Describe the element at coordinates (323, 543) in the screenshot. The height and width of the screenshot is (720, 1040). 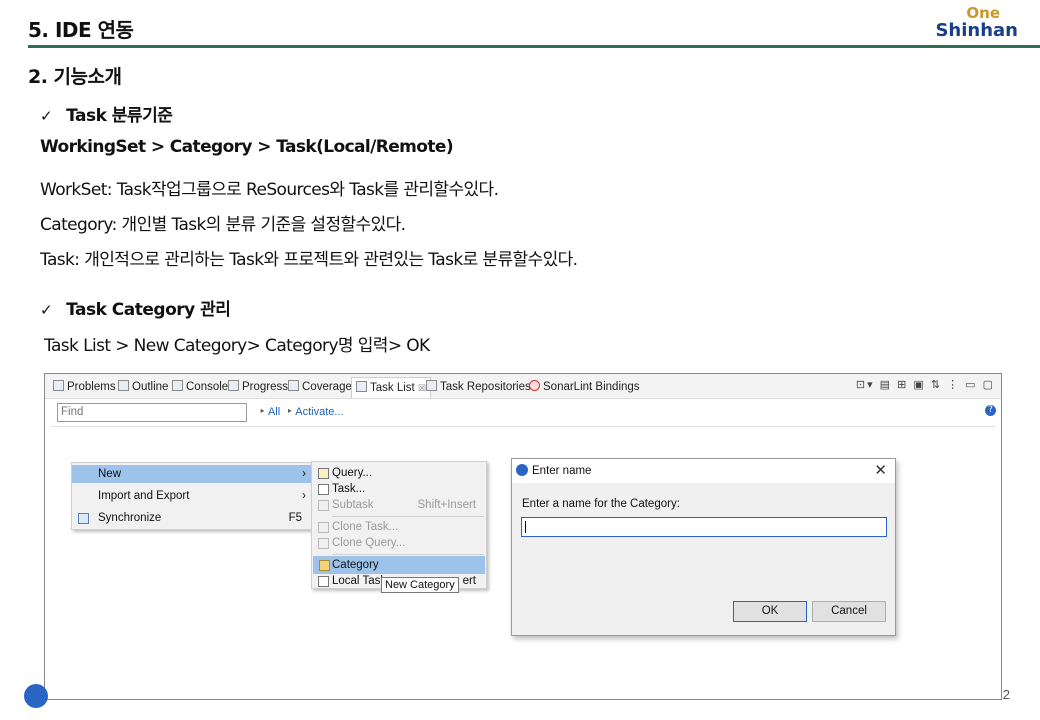
I see `clone-query-icon` at that location.